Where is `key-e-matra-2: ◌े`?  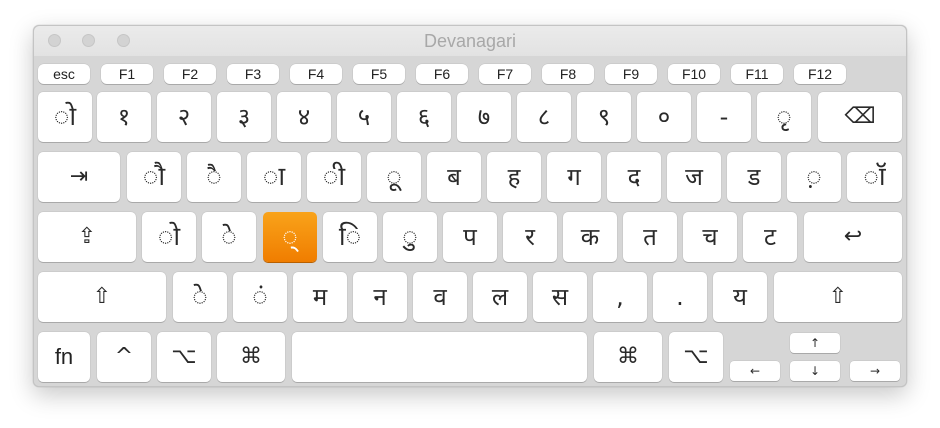 key-e-matra-2: ◌े is located at coordinates (200, 297).